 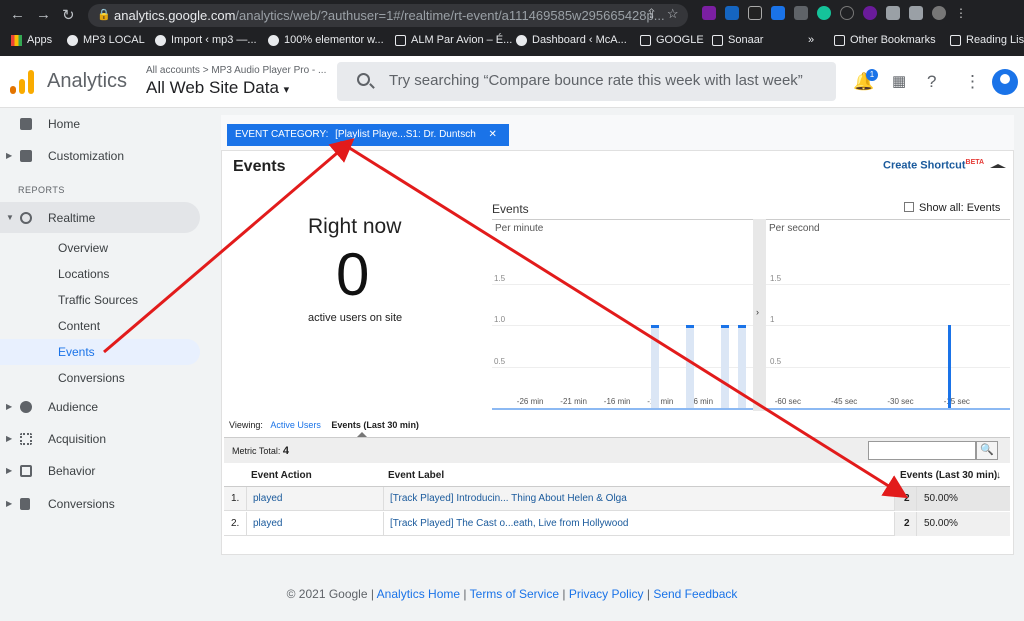 What do you see at coordinates (418, 594) in the screenshot?
I see `footer-link-analytics-home: Analytics Home` at bounding box center [418, 594].